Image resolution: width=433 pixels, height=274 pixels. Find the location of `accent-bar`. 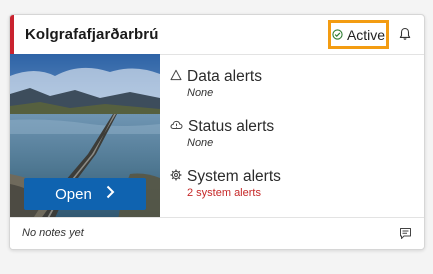

accent-bar is located at coordinates (12, 34).